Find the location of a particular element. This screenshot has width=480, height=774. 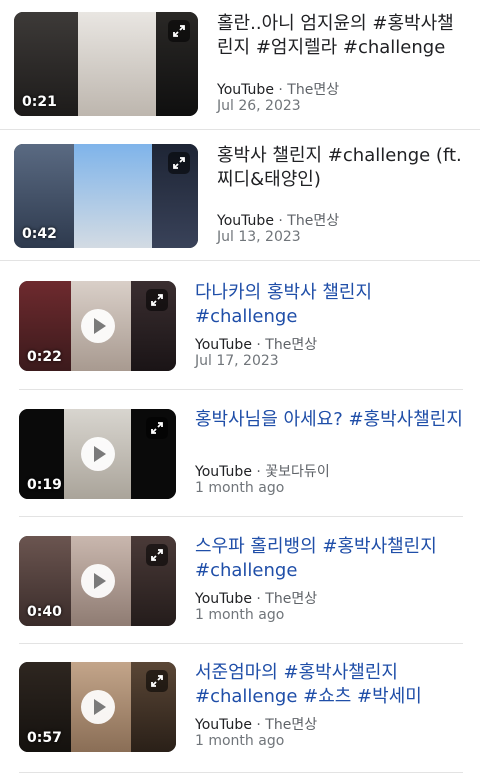

video-duration: 0:42 is located at coordinates (39, 234).